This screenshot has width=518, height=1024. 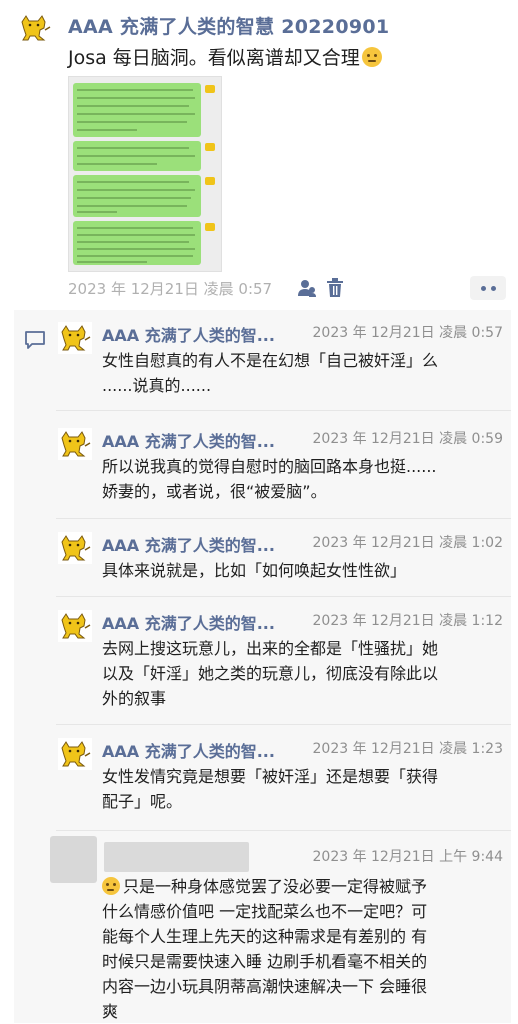 I want to click on redacted-author-name, so click(x=176, y=857).